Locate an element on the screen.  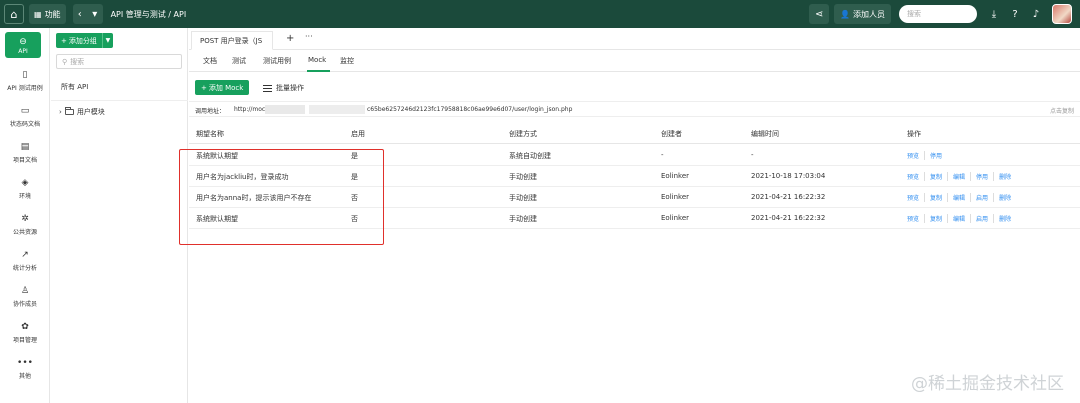
test-case-icon: ▯ is located at coordinates (25, 75).